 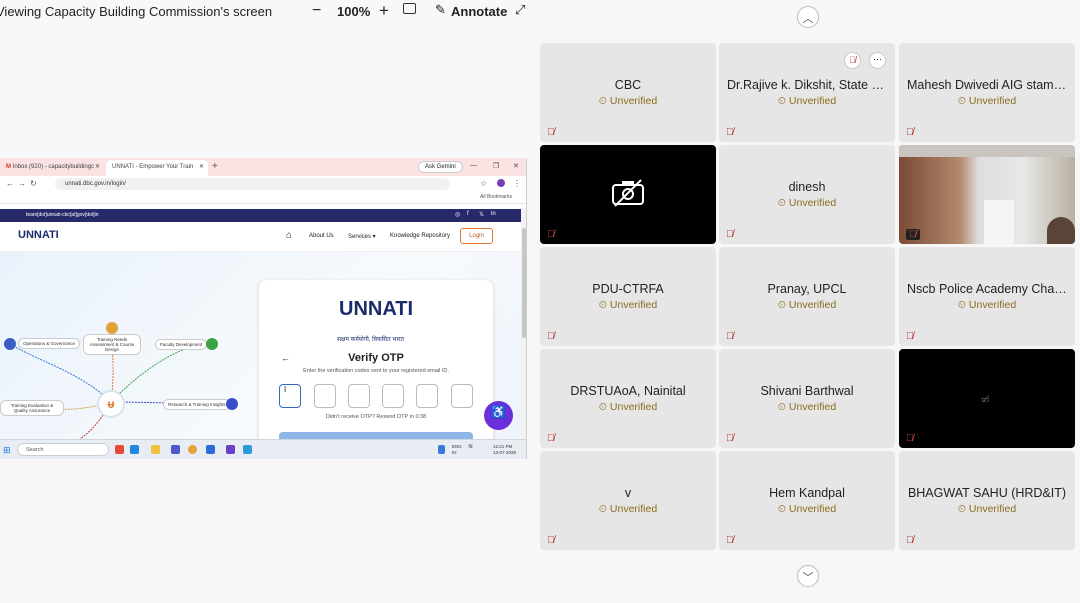 What do you see at coordinates (289, 235) in the screenshot?
I see `home-icon: ⌂` at bounding box center [289, 235].